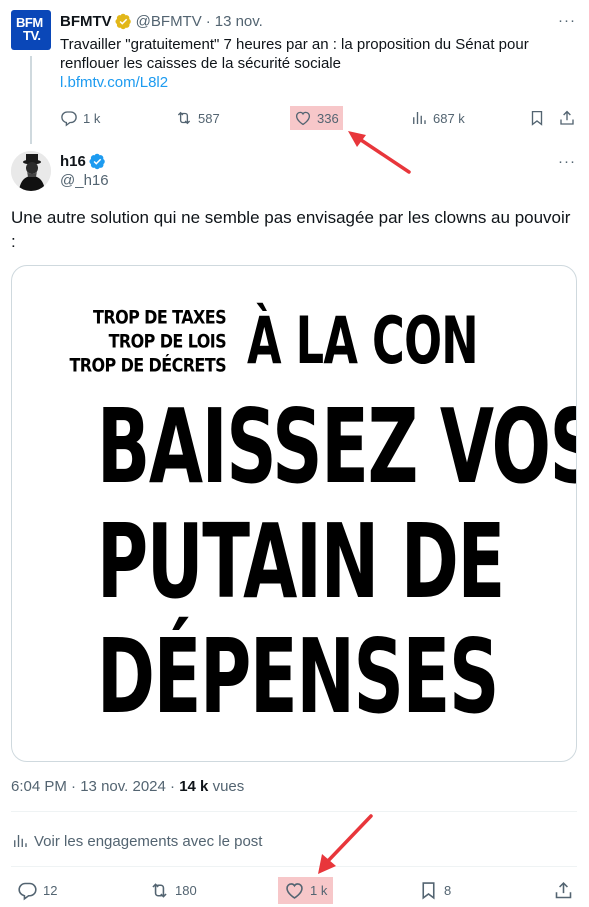 The height and width of the screenshot is (907, 589). Describe the element at coordinates (92, 118) in the screenshot. I see `reply-count: 1 k` at that location.